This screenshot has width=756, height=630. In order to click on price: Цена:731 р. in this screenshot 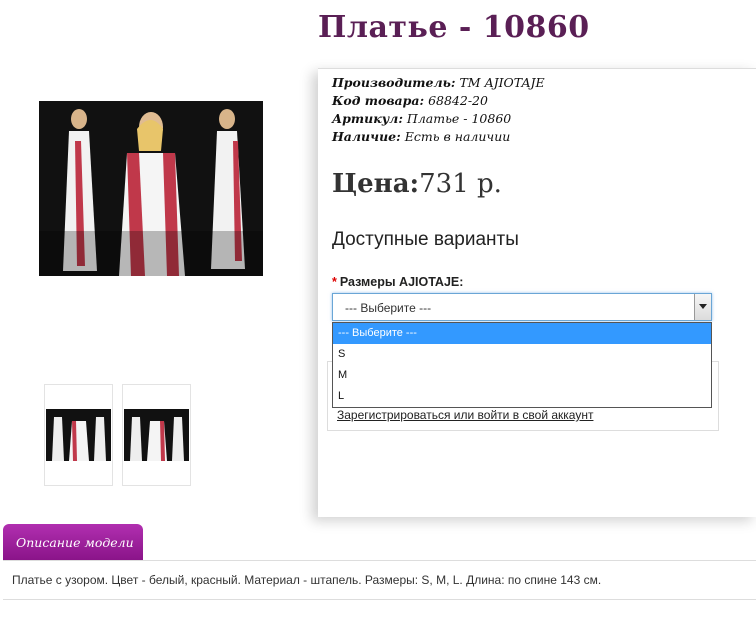, I will do `click(417, 184)`.